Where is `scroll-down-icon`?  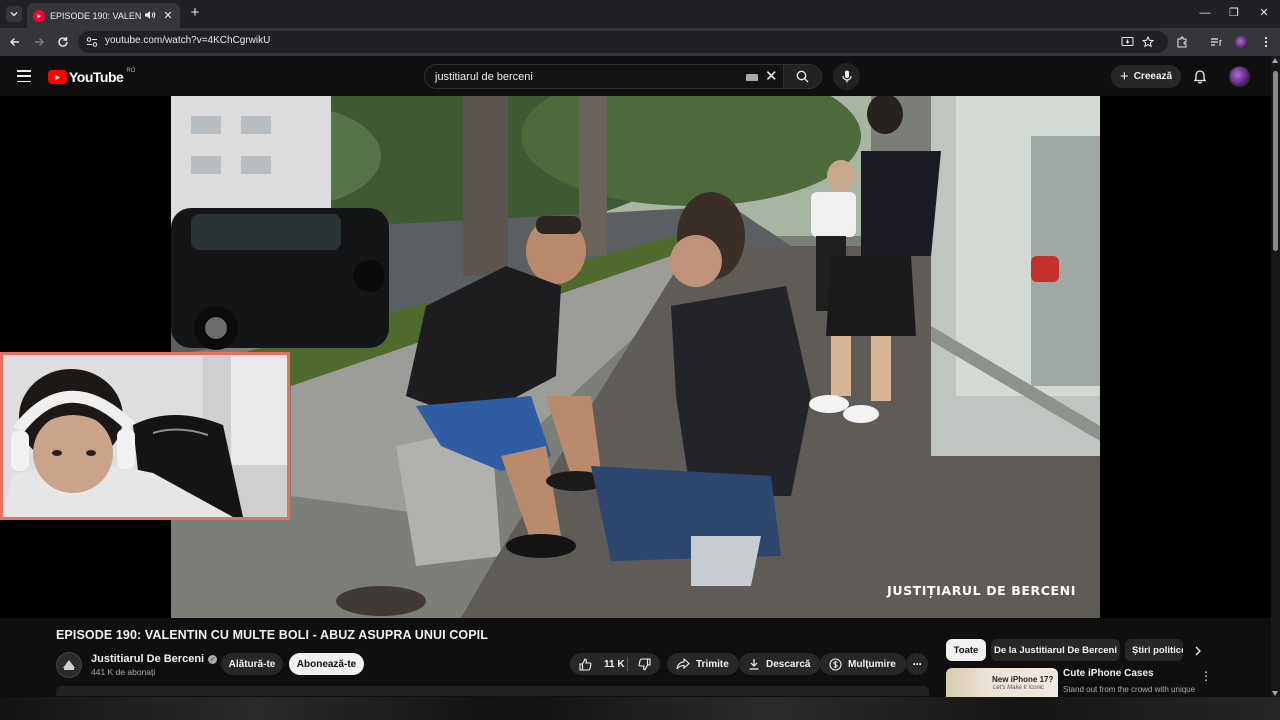 scroll-down-icon is located at coordinates (1275, 693).